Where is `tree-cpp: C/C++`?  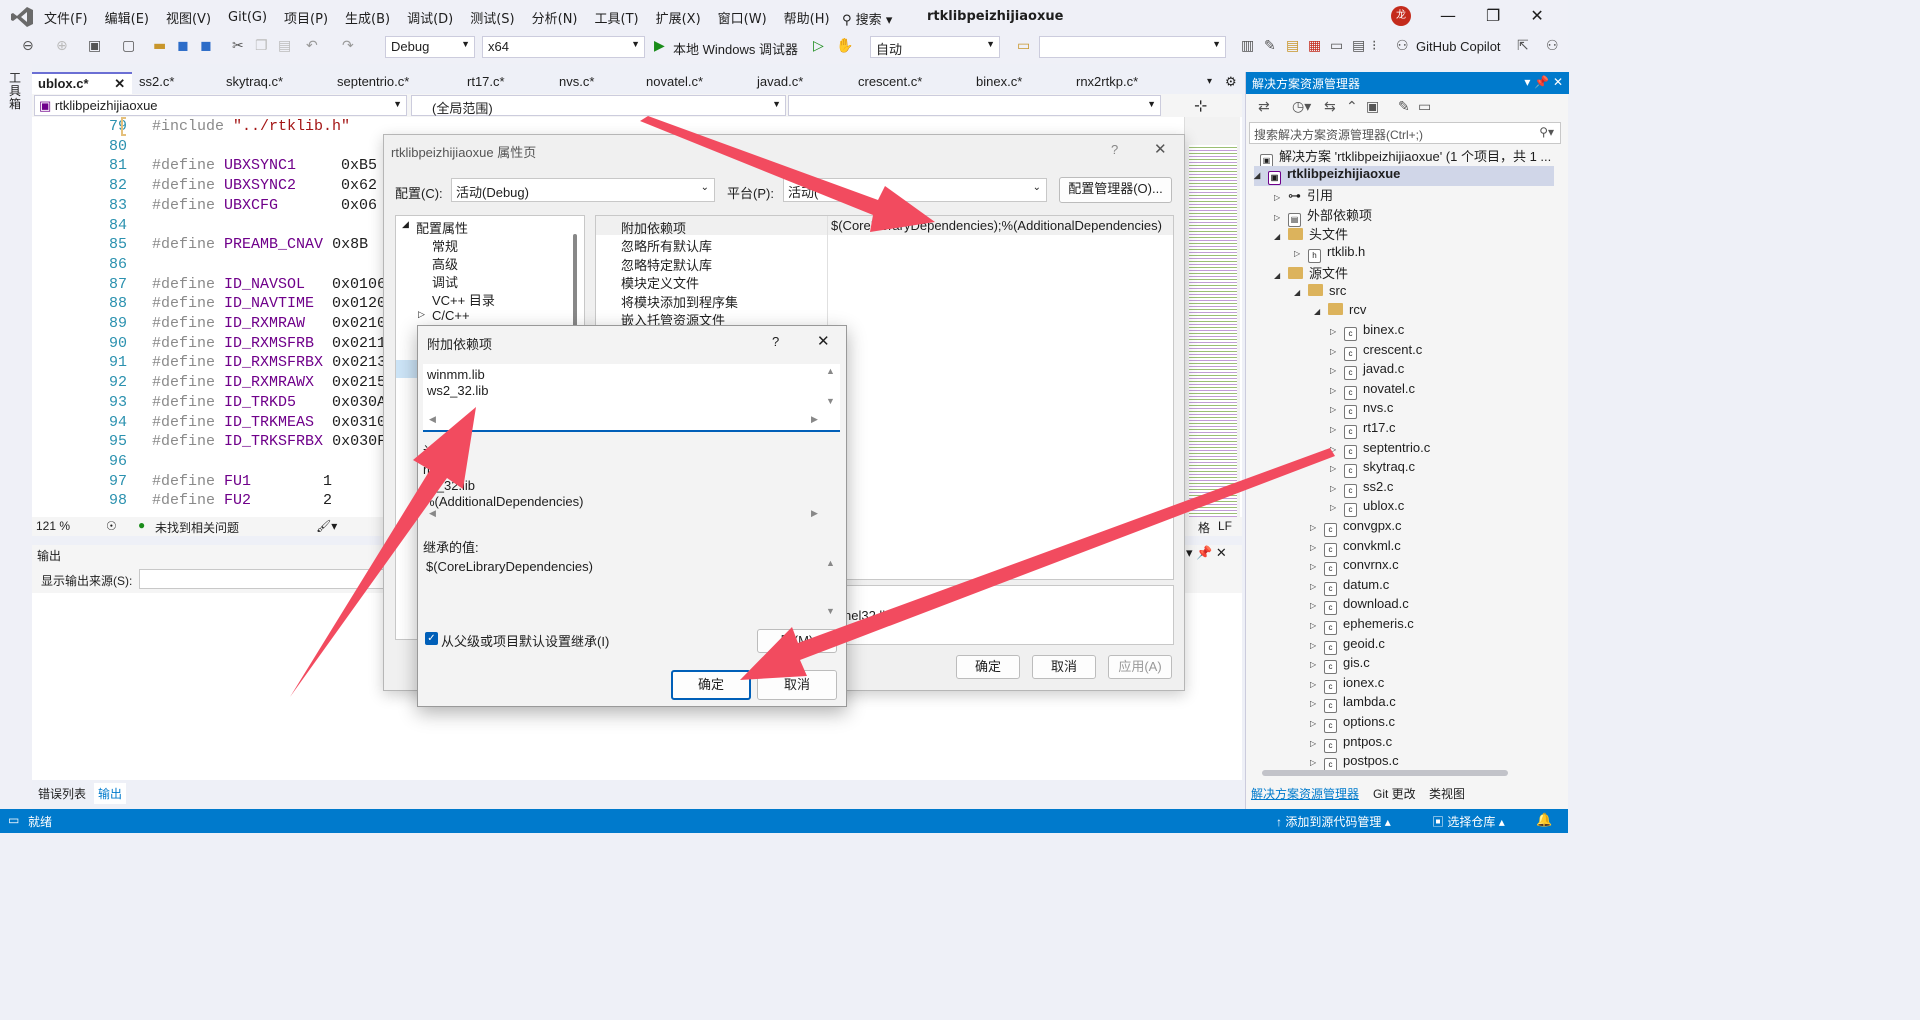 tree-cpp: C/C++ is located at coordinates (451, 315).